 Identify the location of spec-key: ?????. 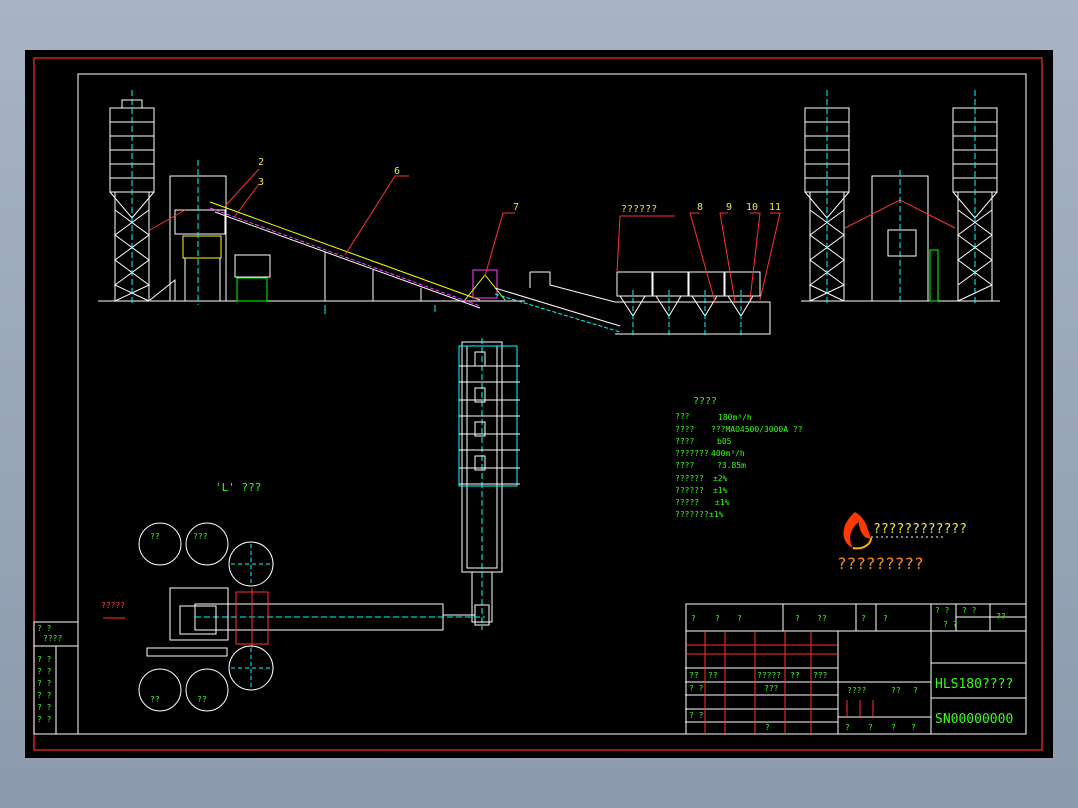
(687, 502).